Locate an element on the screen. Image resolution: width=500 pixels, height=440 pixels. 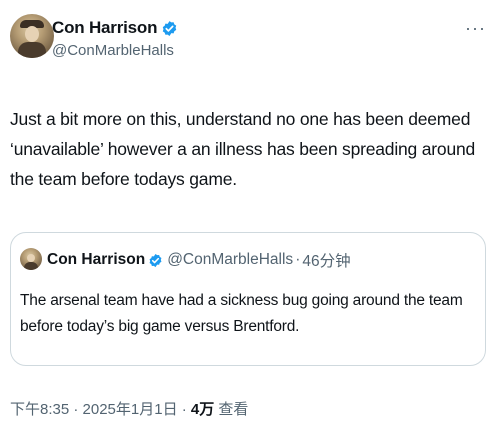
quoted-author-avatar is located at coordinates (31, 259).